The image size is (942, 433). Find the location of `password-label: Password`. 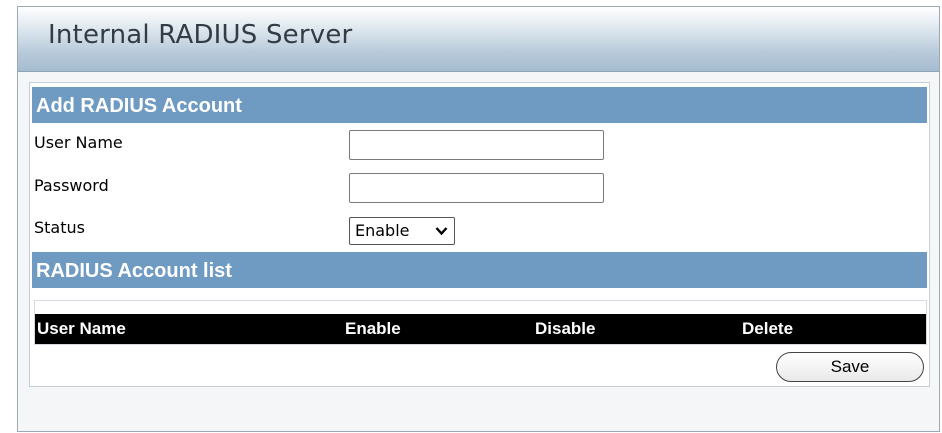

password-label: Password is located at coordinates (71, 185).